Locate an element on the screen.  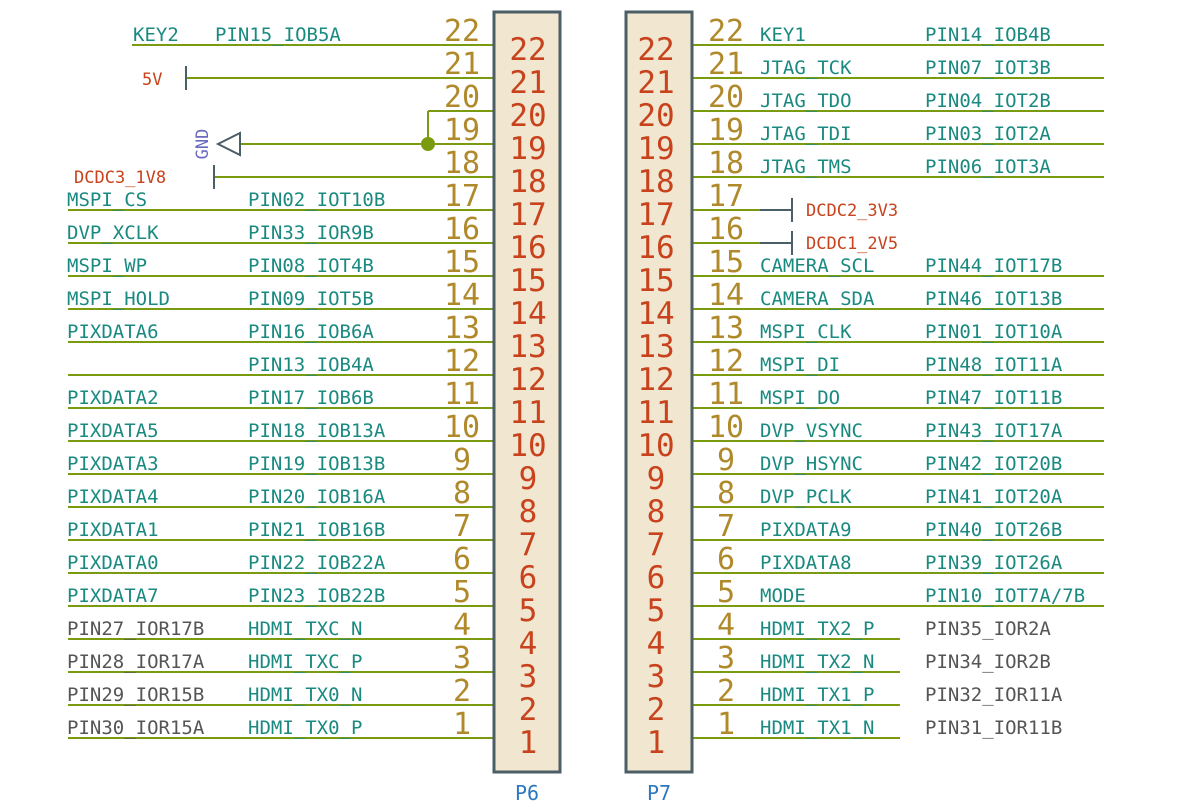
body-pin-number: 13 is located at coordinates (655, 347).